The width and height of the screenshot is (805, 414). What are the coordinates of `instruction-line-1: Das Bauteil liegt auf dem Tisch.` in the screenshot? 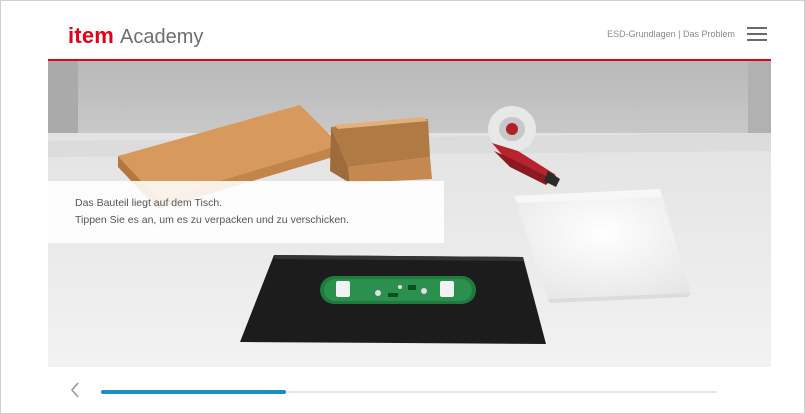 It's located at (149, 203).